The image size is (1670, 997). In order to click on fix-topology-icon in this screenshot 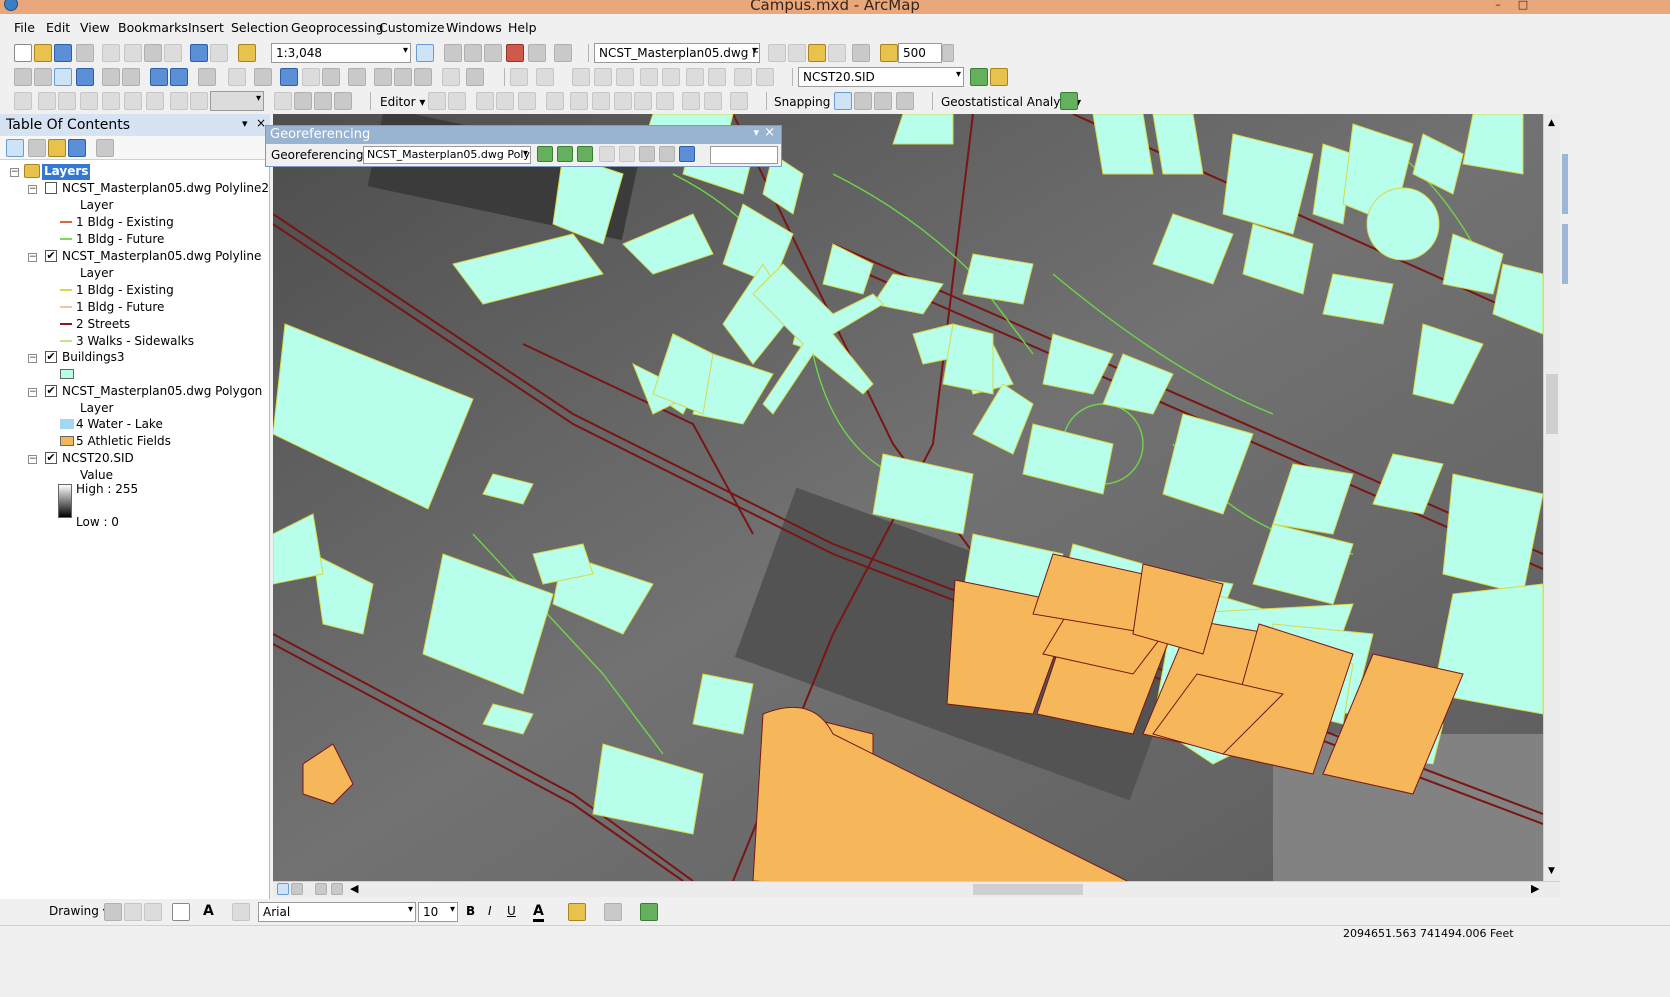, I will do `click(765, 77)`.